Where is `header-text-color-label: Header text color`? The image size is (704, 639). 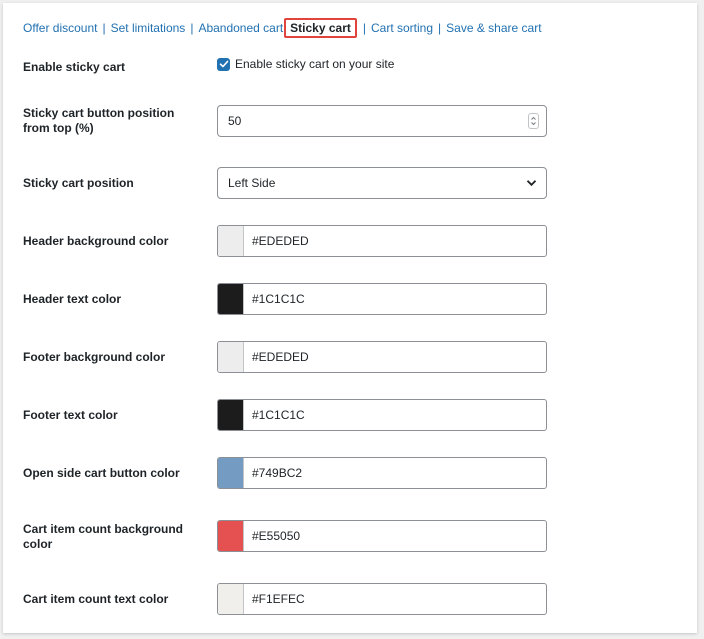 header-text-color-label: Header text color is located at coordinates (72, 299).